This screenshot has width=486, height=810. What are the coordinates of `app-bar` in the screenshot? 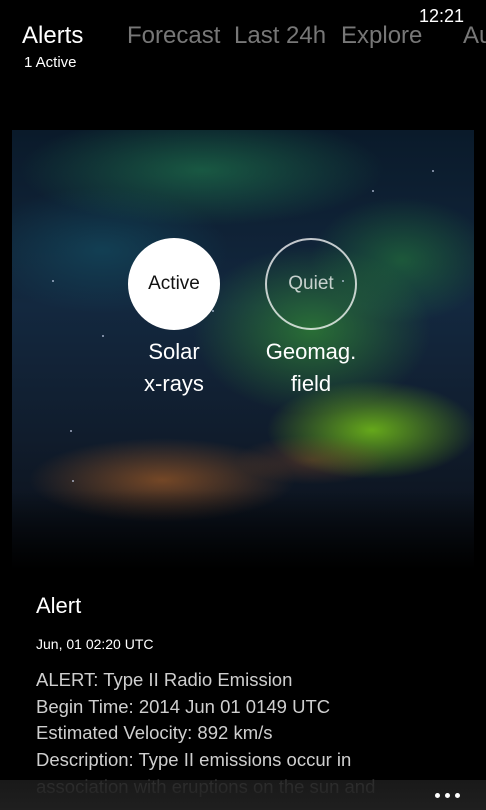 It's located at (243, 795).